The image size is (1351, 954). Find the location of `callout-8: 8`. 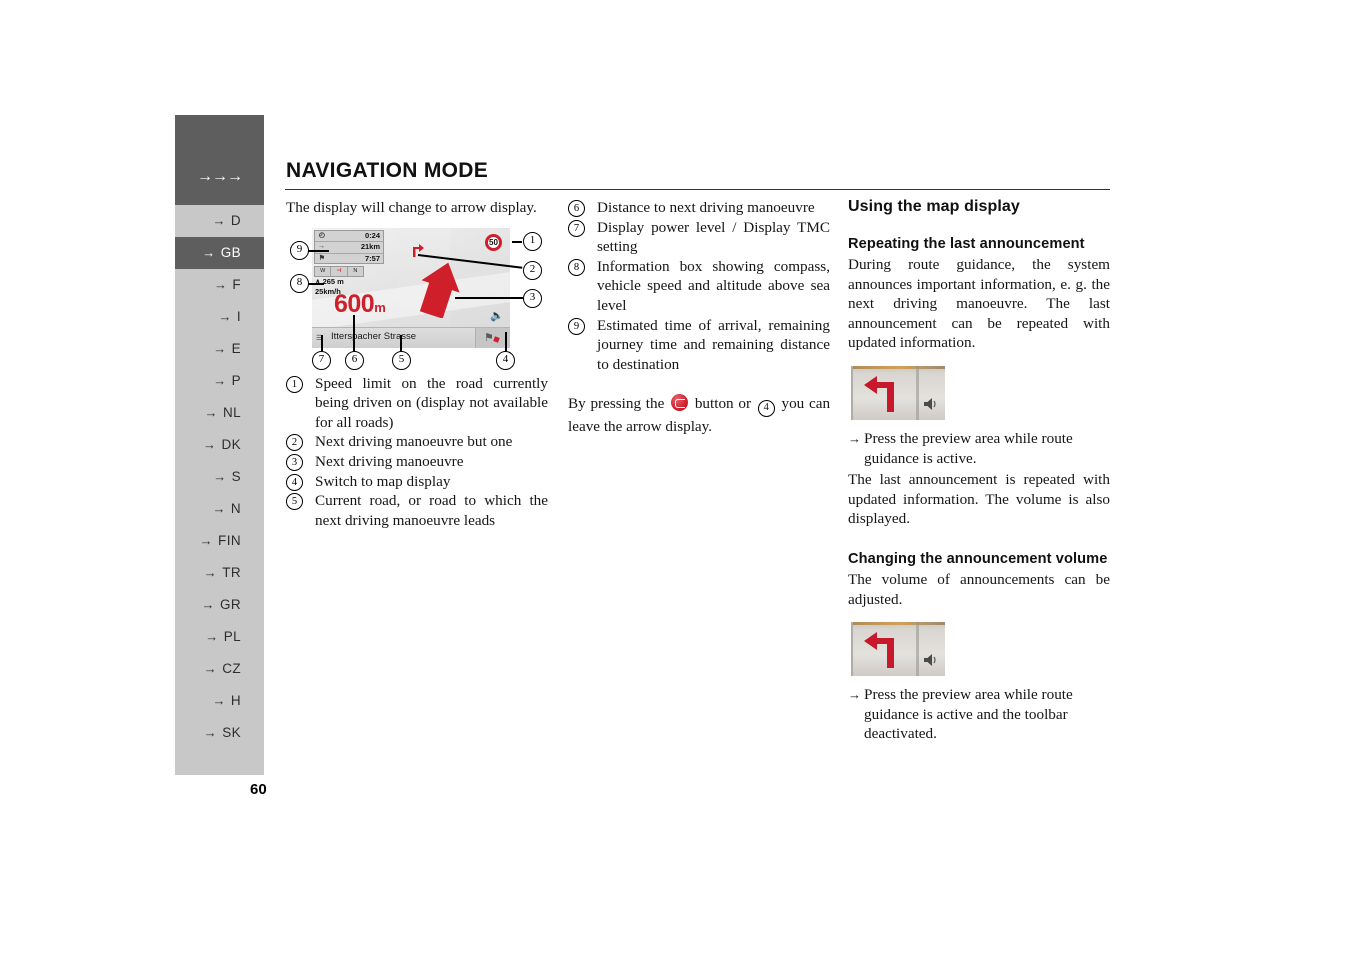

callout-8: 8 is located at coordinates (299, 283).